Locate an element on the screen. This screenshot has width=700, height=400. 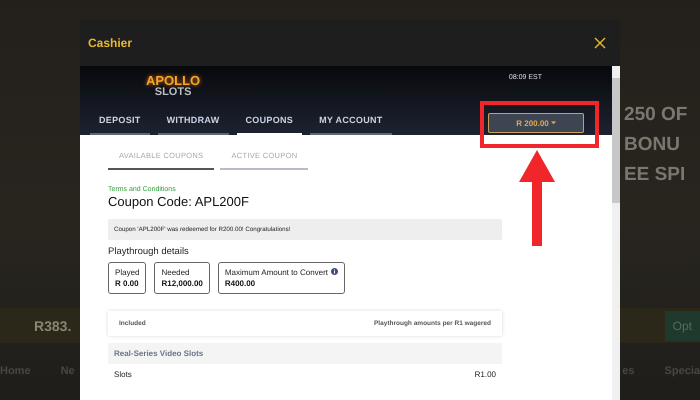
table-cell: R1.00 is located at coordinates (485, 374).